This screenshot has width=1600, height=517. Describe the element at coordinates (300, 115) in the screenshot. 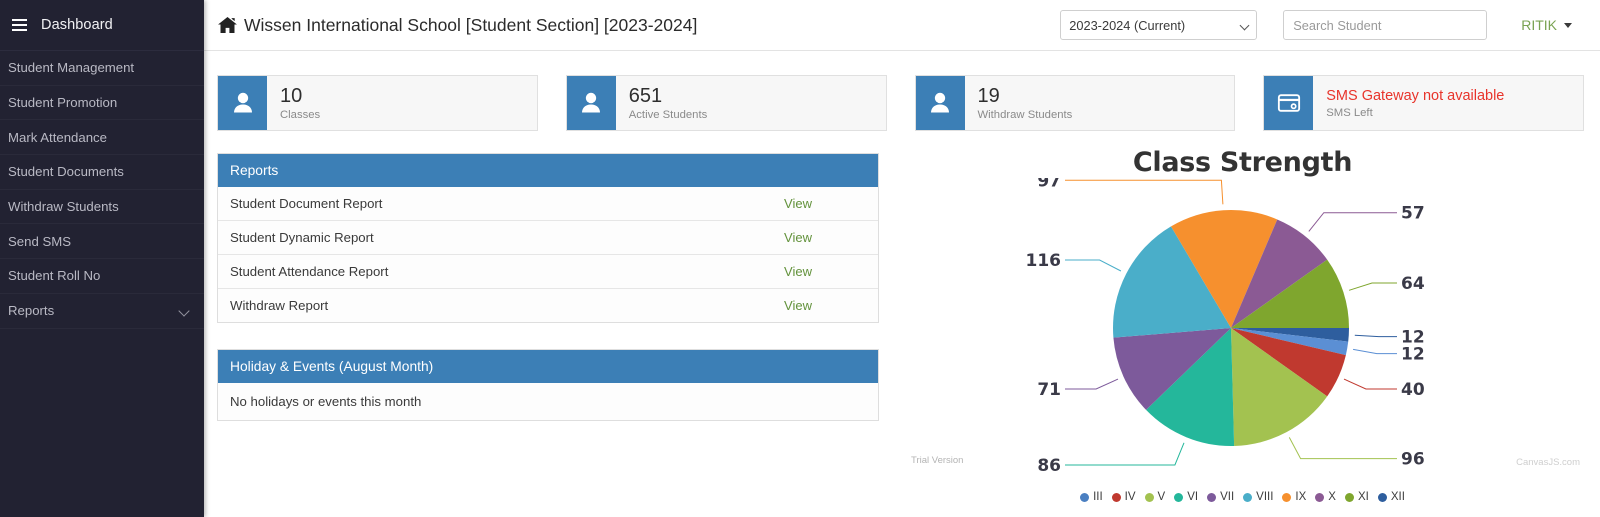

I see `stat-card-label: Classes` at that location.